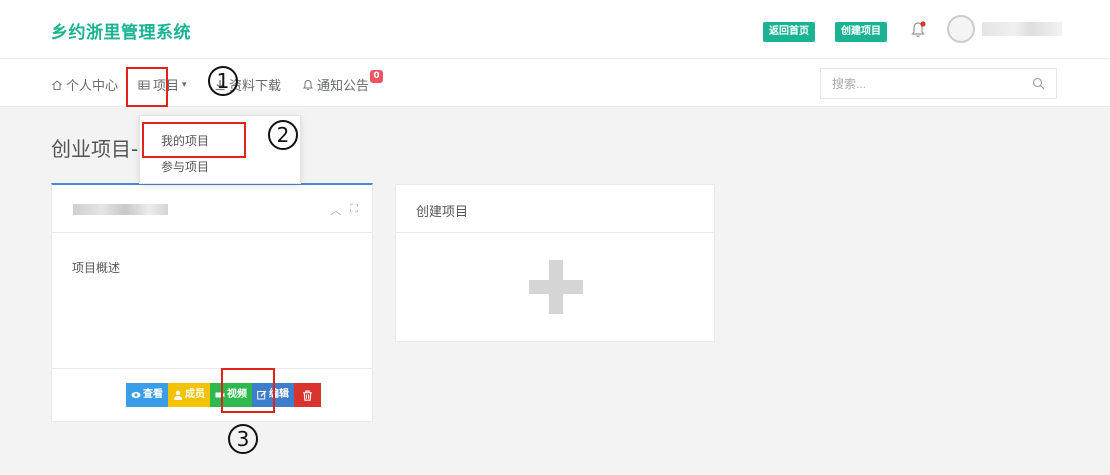 The width and height of the screenshot is (1110, 475). What do you see at coordinates (927, 83) in the screenshot?
I see `search-input` at bounding box center [927, 83].